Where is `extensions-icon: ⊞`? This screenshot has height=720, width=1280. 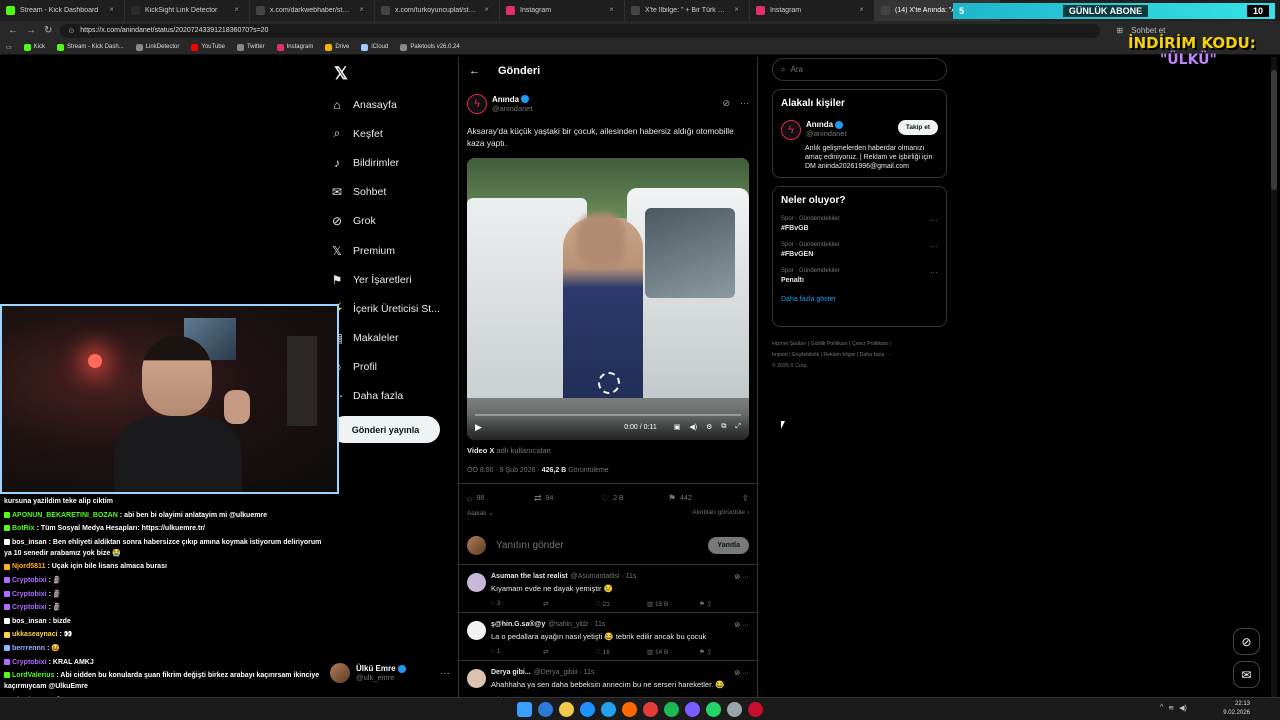 extensions-icon: ⊞ is located at coordinates (1119, 30).